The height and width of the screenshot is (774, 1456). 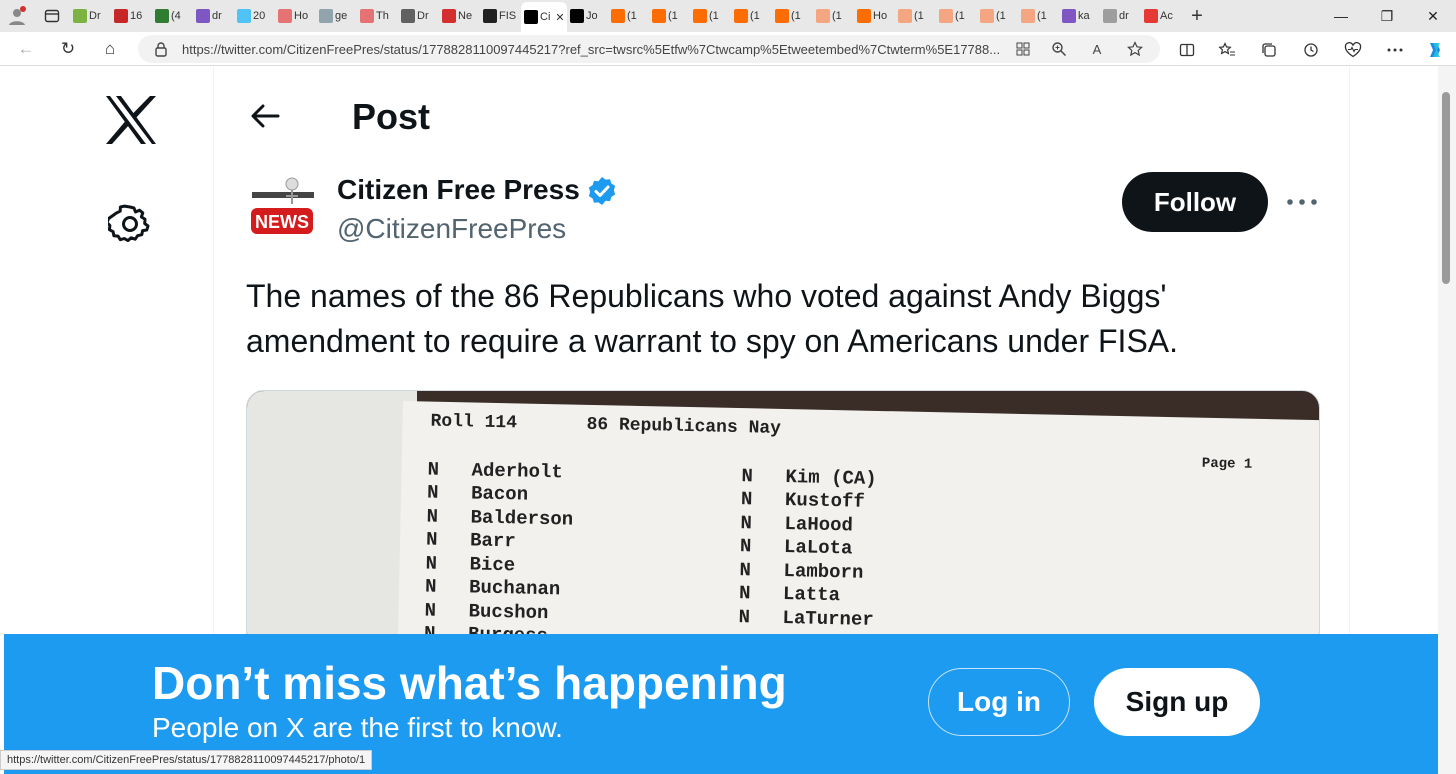 What do you see at coordinates (217, 16) in the screenshot?
I see `tab-label: dr` at bounding box center [217, 16].